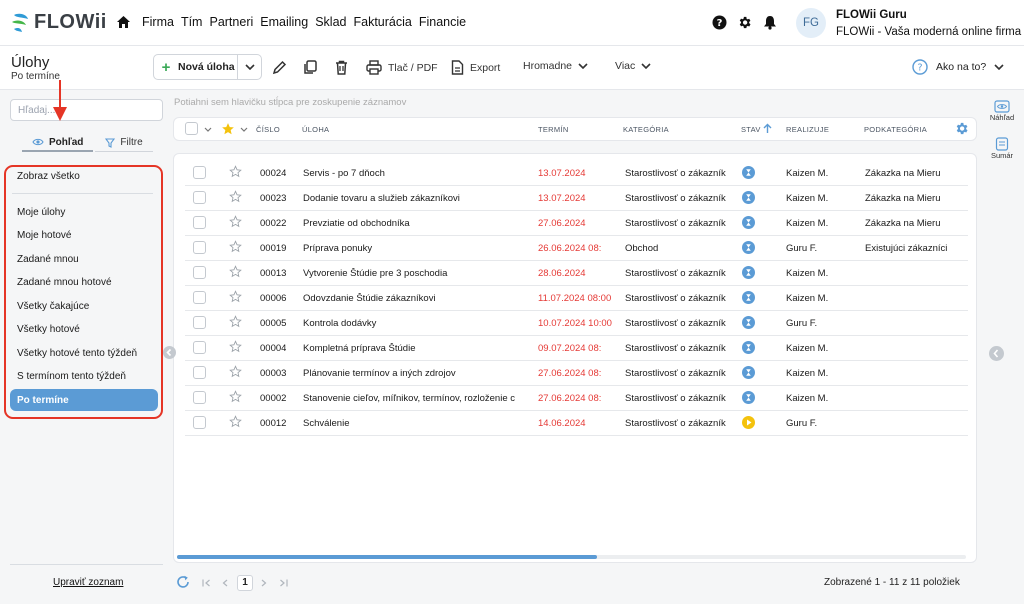 The height and width of the screenshot is (604, 1024). What do you see at coordinates (158, 22) in the screenshot?
I see `nav-item-firma: Firma` at bounding box center [158, 22].